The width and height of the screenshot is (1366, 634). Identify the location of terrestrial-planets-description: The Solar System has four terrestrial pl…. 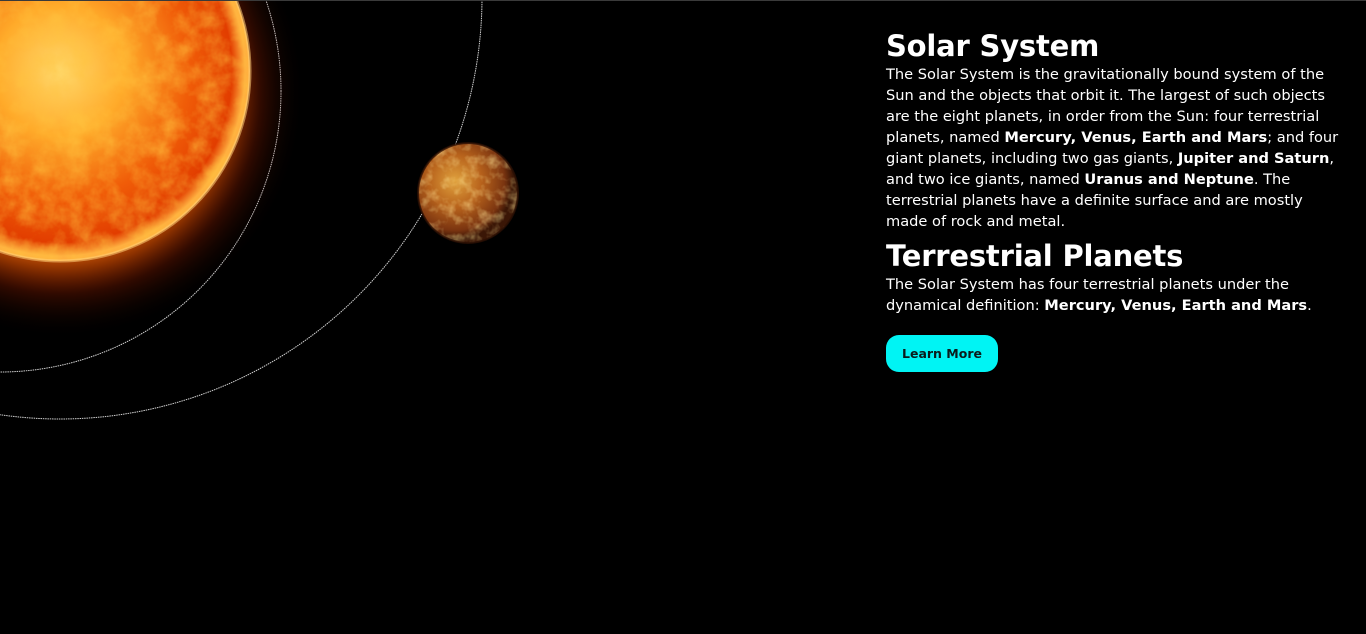
(1099, 295).